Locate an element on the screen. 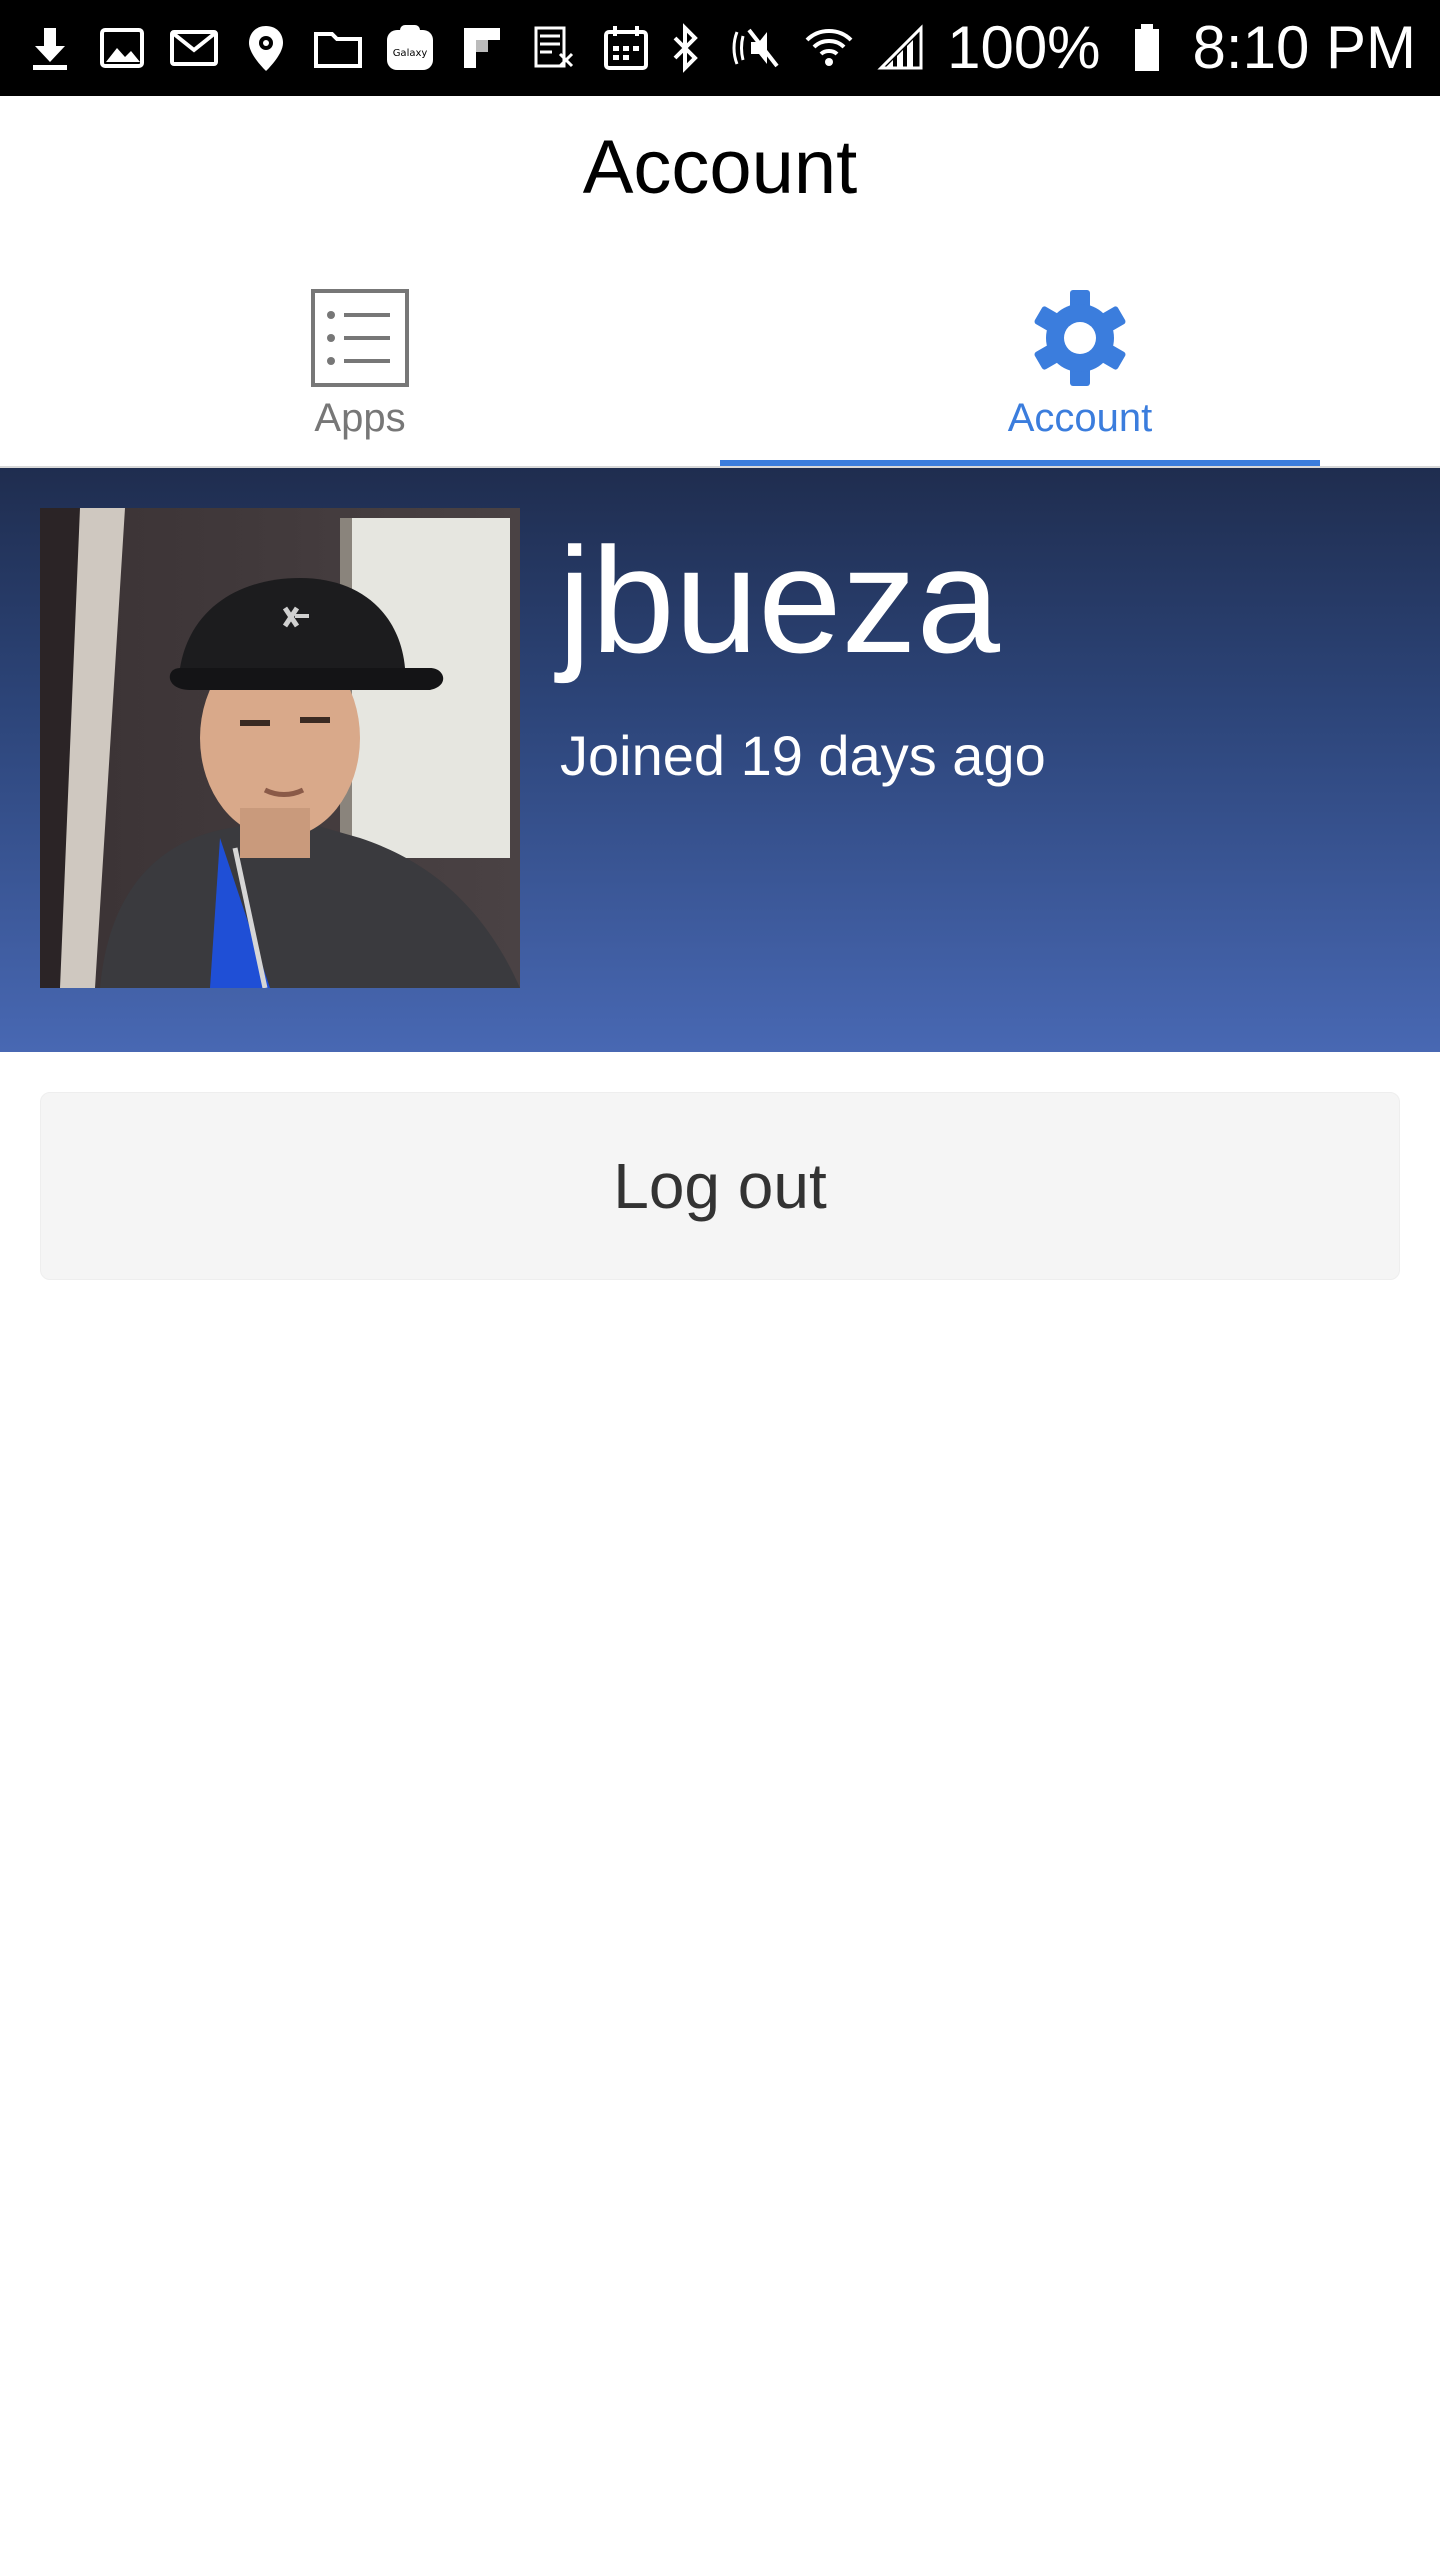 Image resolution: width=1440 pixels, height=2560 pixels. location-icon is located at coordinates (266, 48).